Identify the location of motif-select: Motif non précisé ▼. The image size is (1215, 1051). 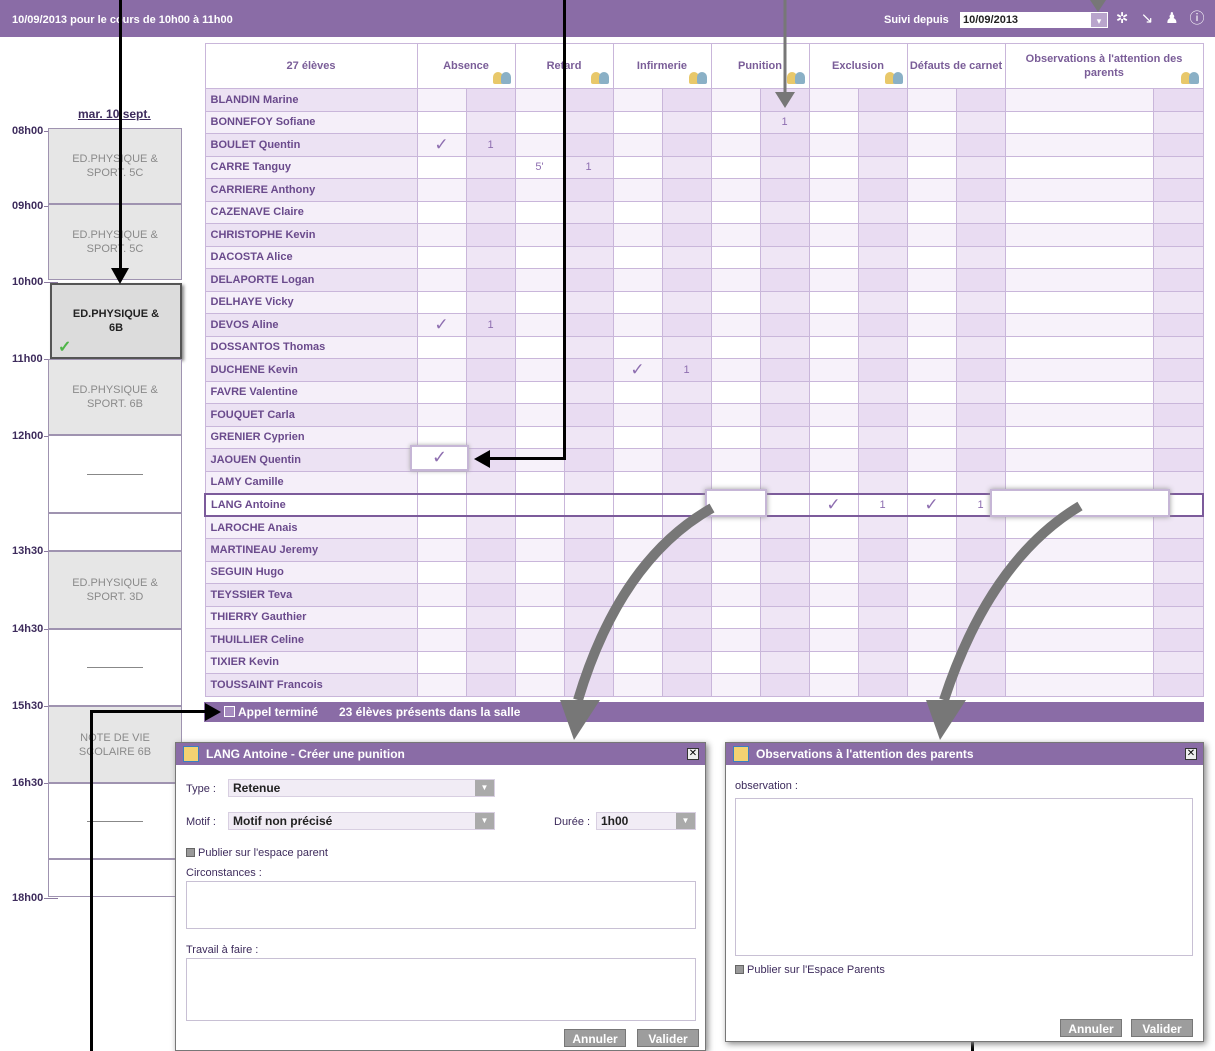
(361, 821).